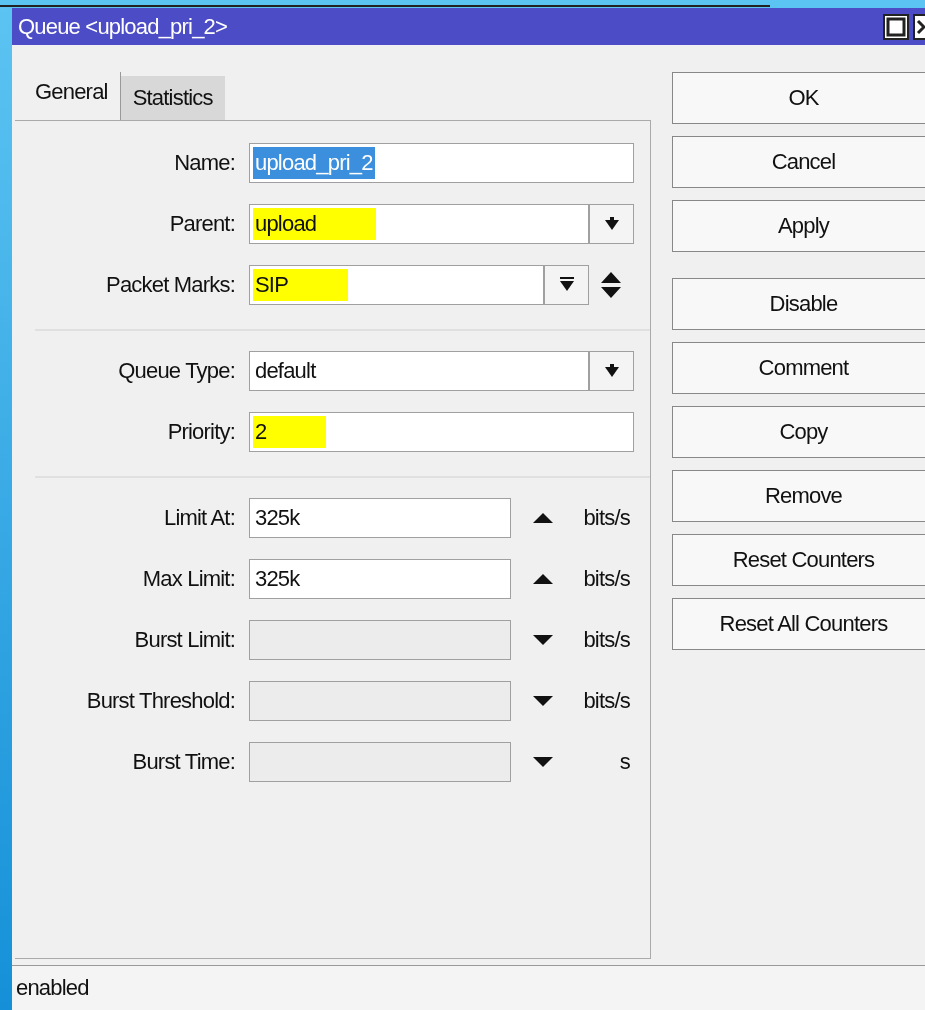 The image size is (925, 1010). Describe the element at coordinates (798, 368) in the screenshot. I see `action-button: Comment` at that location.